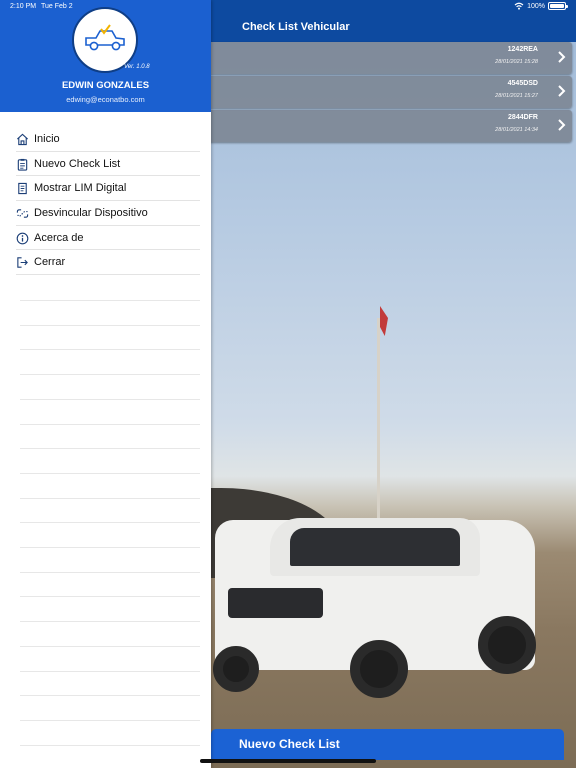 Image resolution: width=576 pixels, height=768 pixels. Describe the element at coordinates (22, 263) in the screenshot. I see `logout-icon` at that location.